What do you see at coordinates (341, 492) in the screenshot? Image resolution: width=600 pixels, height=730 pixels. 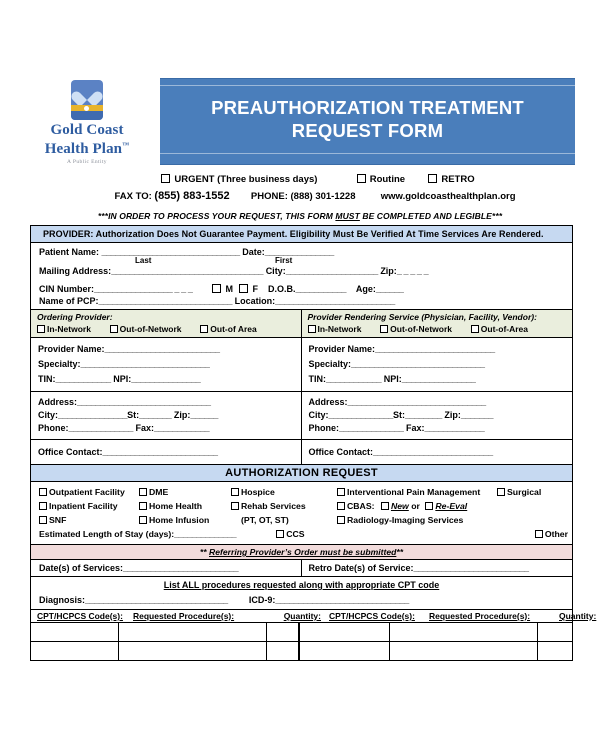 I see `interventional-pain-checkbox` at bounding box center [341, 492].